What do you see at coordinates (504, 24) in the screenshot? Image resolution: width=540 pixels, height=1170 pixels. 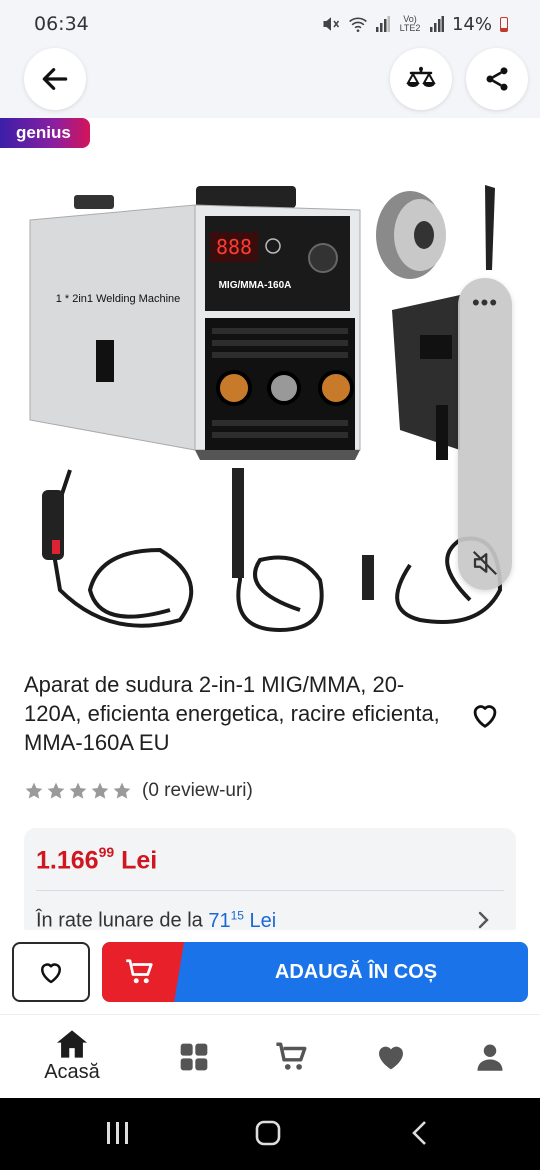 I see `battery-icon` at bounding box center [504, 24].